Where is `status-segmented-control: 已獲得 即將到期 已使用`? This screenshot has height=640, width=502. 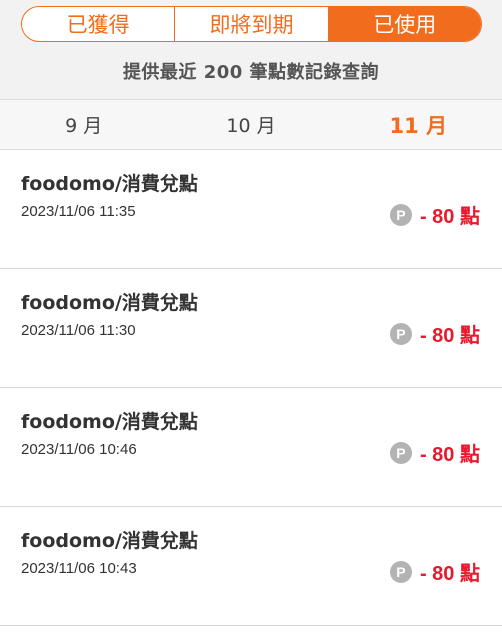 status-segmented-control: 已獲得 即將到期 已使用 is located at coordinates (251, 24).